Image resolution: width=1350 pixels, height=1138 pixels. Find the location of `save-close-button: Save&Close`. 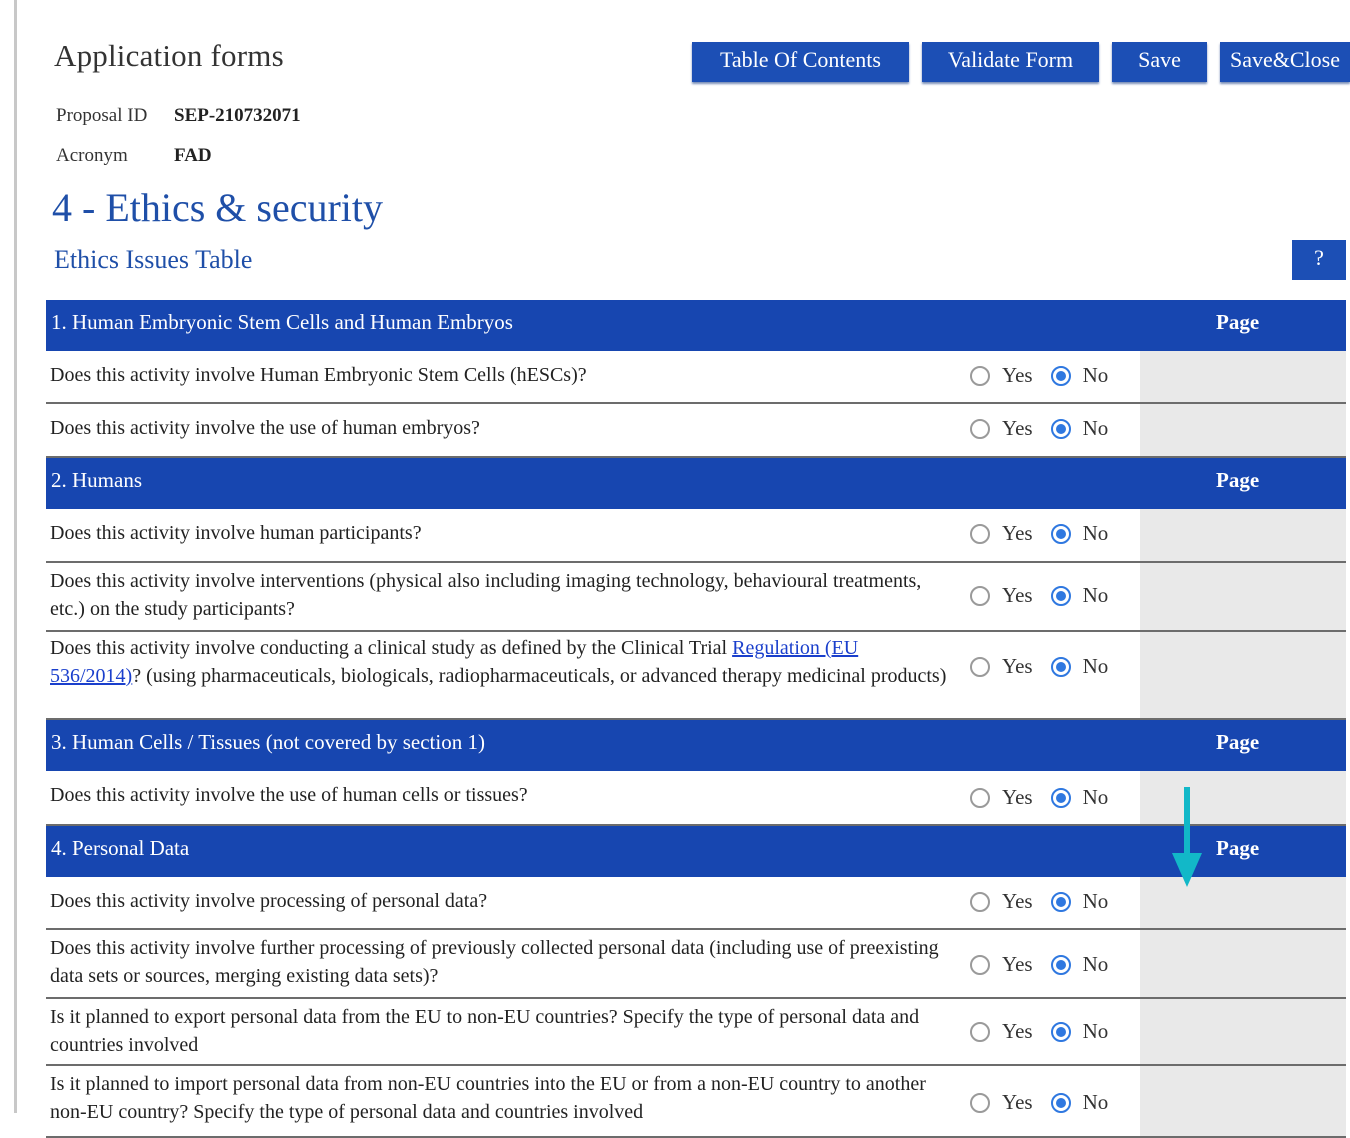

save-close-button: Save&Close is located at coordinates (1285, 62).